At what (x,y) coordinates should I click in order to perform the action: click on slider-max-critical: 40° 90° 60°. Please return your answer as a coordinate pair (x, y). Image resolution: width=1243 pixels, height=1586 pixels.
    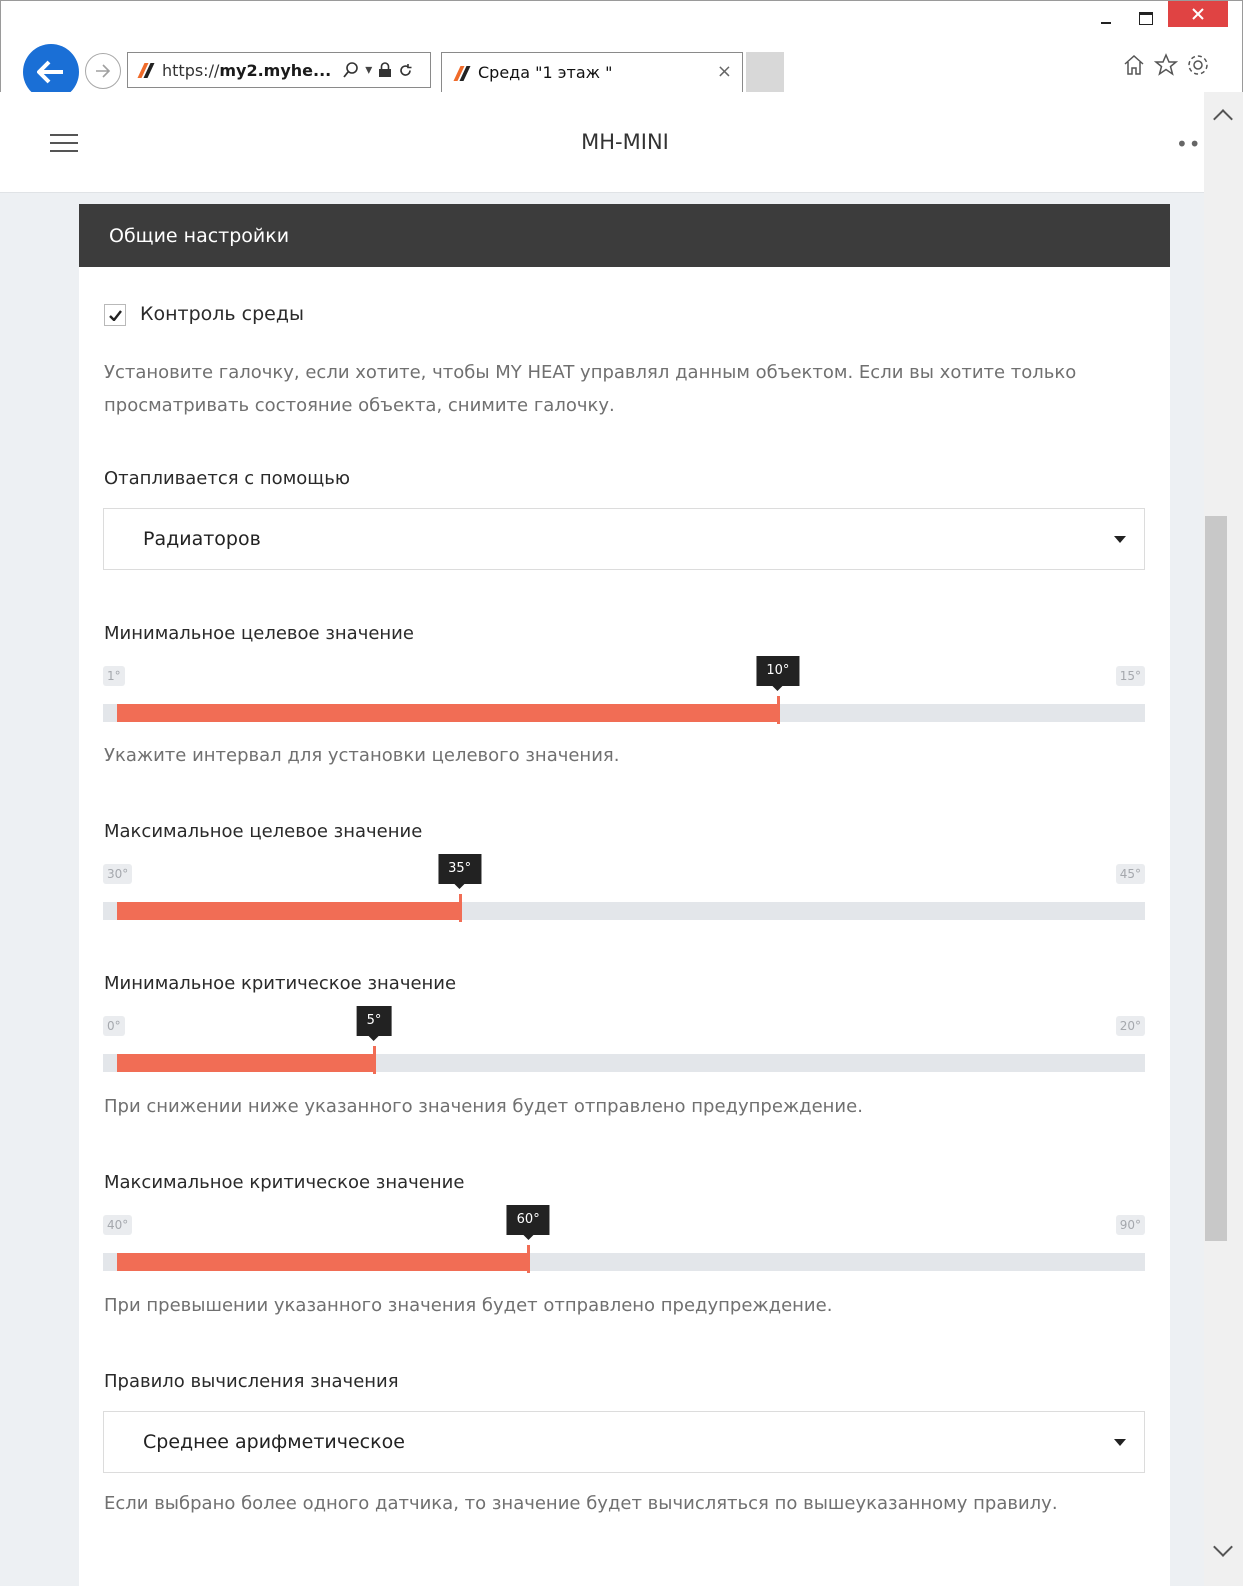
    Looking at the image, I should click on (624, 1250).